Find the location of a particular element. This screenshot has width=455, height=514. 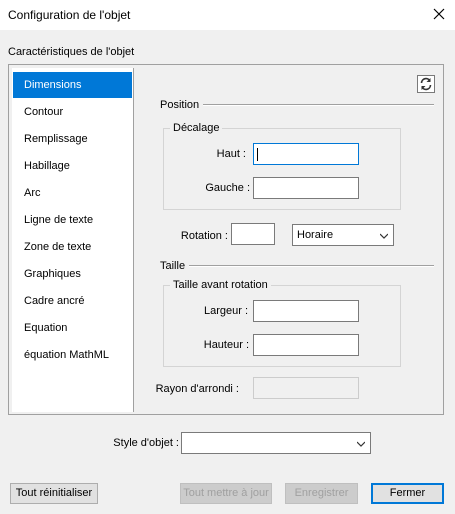

corner-radius-label: Rayon d'arrondi : is located at coordinates (197, 389).